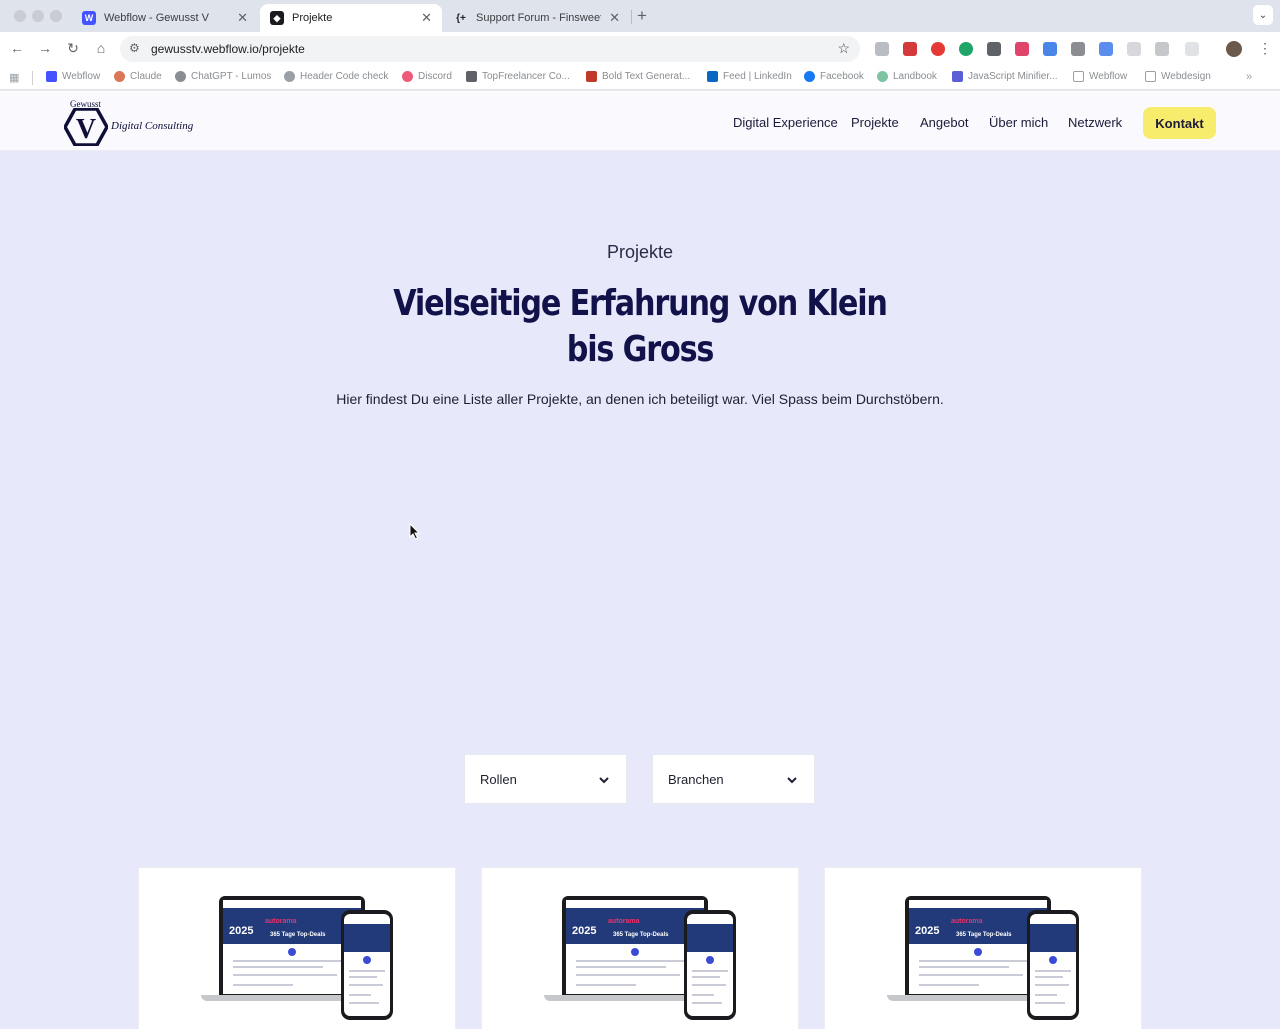  Describe the element at coordinates (427, 76) in the screenshot. I see `bookmark-item: Discord` at that location.